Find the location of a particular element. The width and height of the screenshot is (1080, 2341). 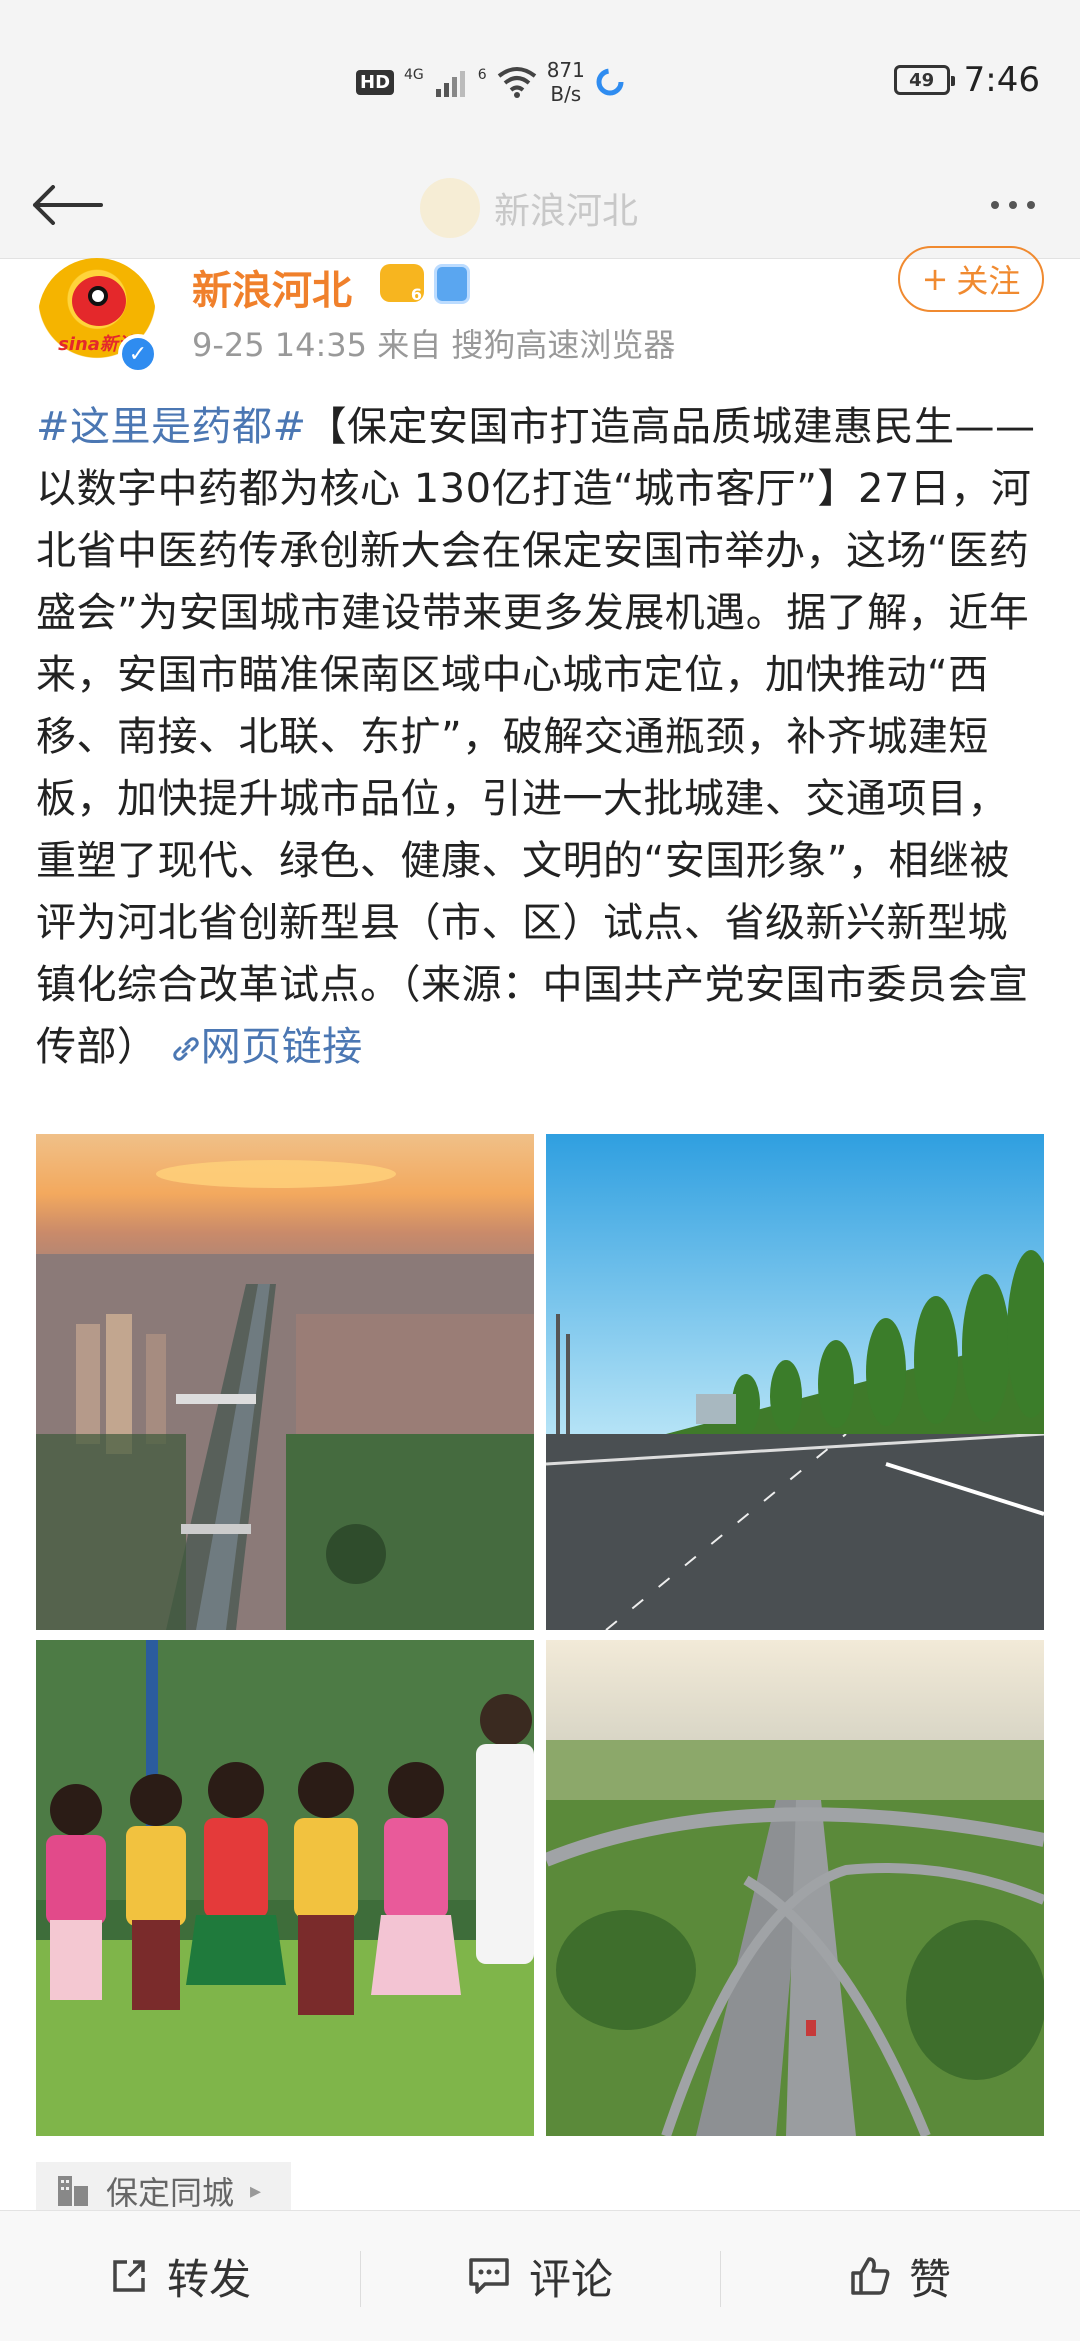

more-options-button is located at coordinates (1013, 205).